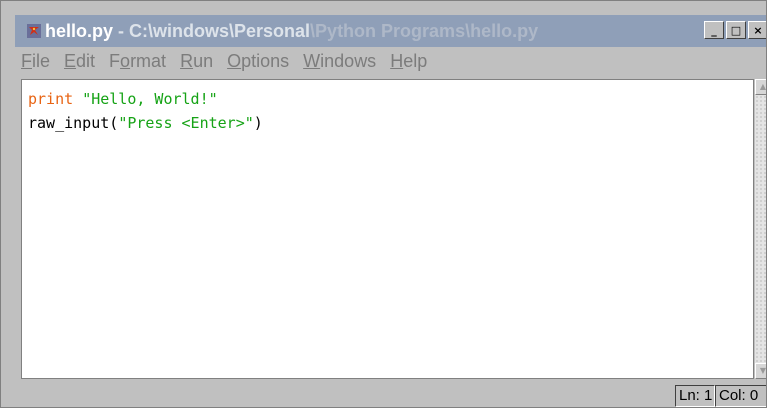 Image resolution: width=767 pixels, height=408 pixels. Describe the element at coordinates (79, 31) in the screenshot. I see `title-filename: hello.py` at that location.